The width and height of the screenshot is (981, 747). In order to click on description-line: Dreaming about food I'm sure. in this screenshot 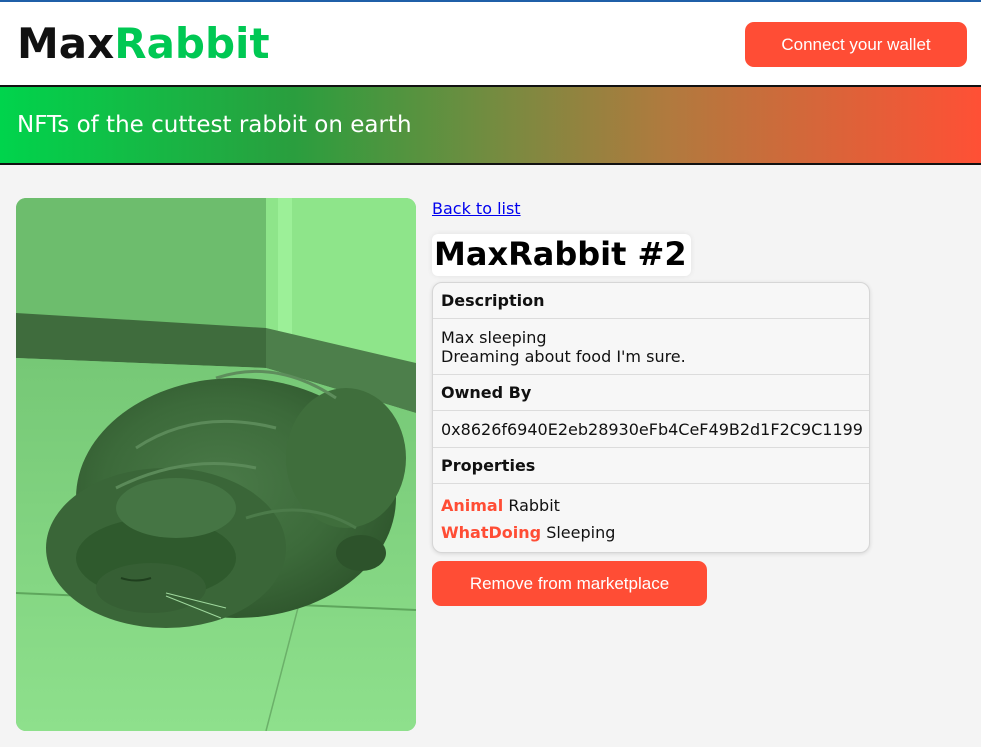, I will do `click(563, 356)`.